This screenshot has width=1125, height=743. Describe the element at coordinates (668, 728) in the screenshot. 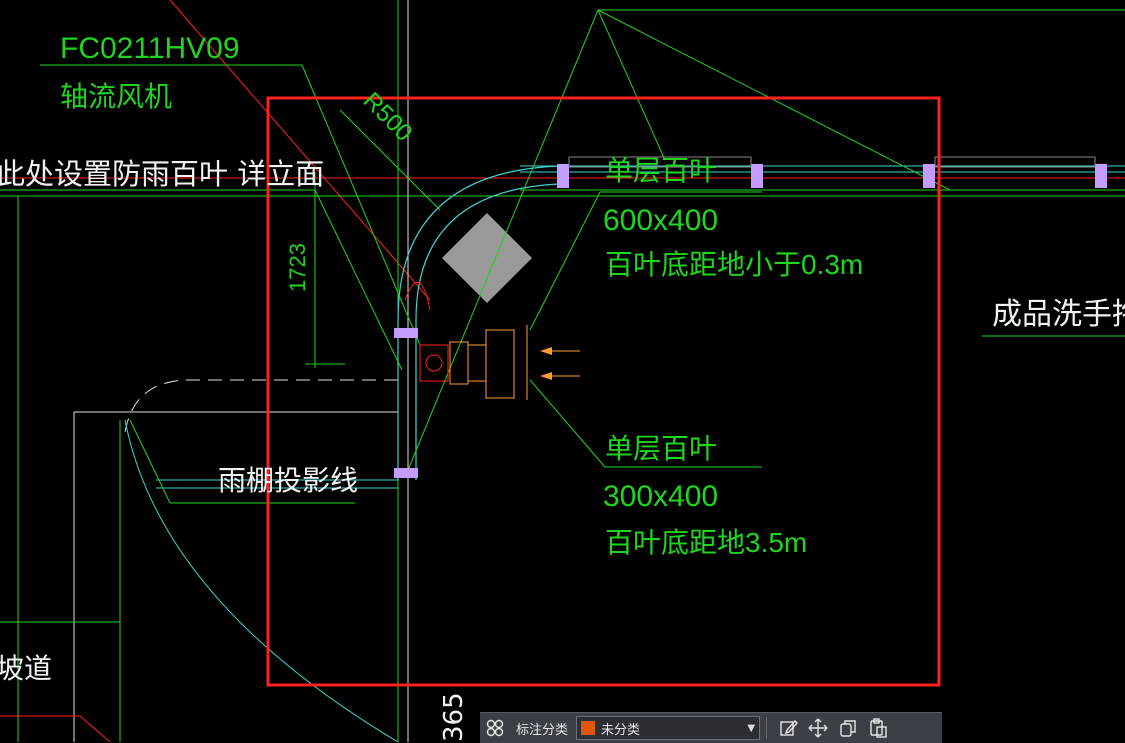

I see `category-select: 未分类 ▼` at that location.